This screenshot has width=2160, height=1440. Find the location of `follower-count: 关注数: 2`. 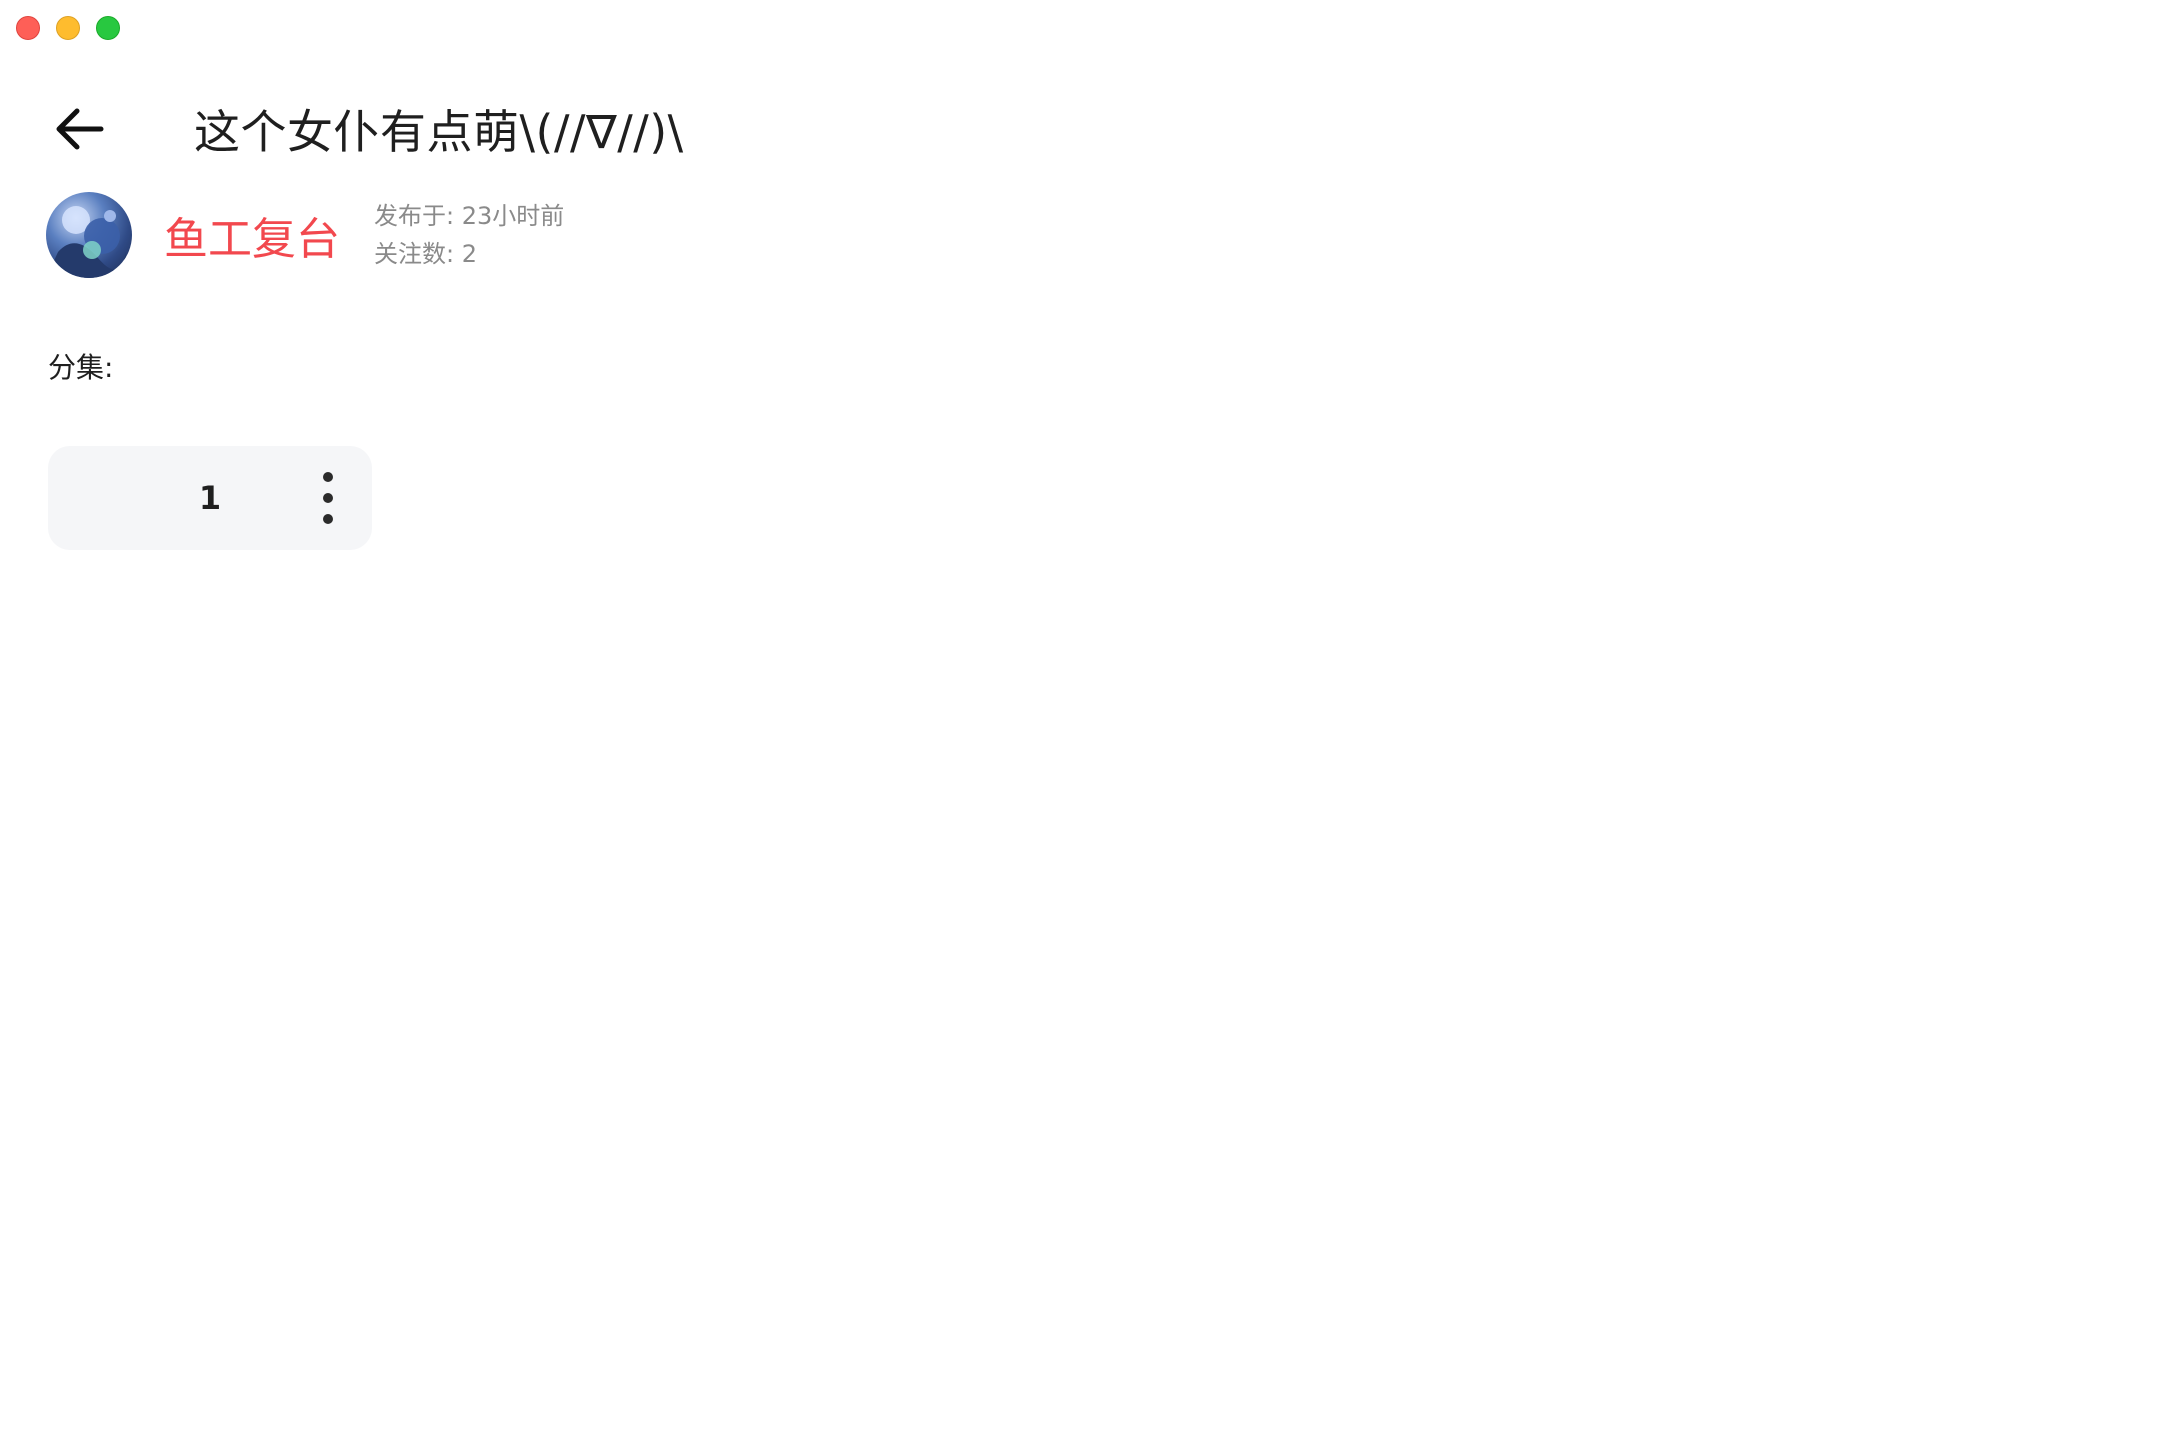

follower-count: 关注数: 2 is located at coordinates (425, 254).